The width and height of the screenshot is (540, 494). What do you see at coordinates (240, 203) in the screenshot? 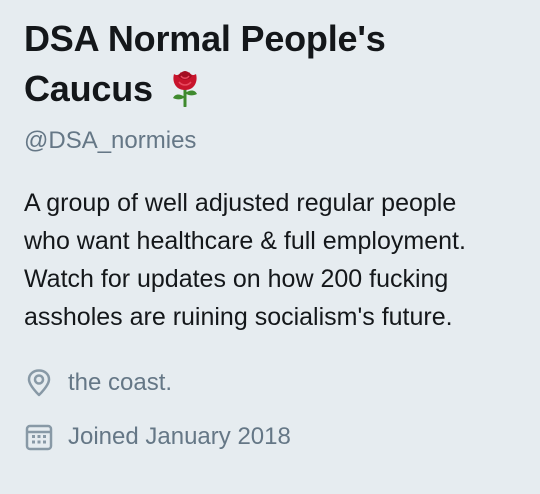
I see `bio-line: A group of well adjusted regular people` at bounding box center [240, 203].